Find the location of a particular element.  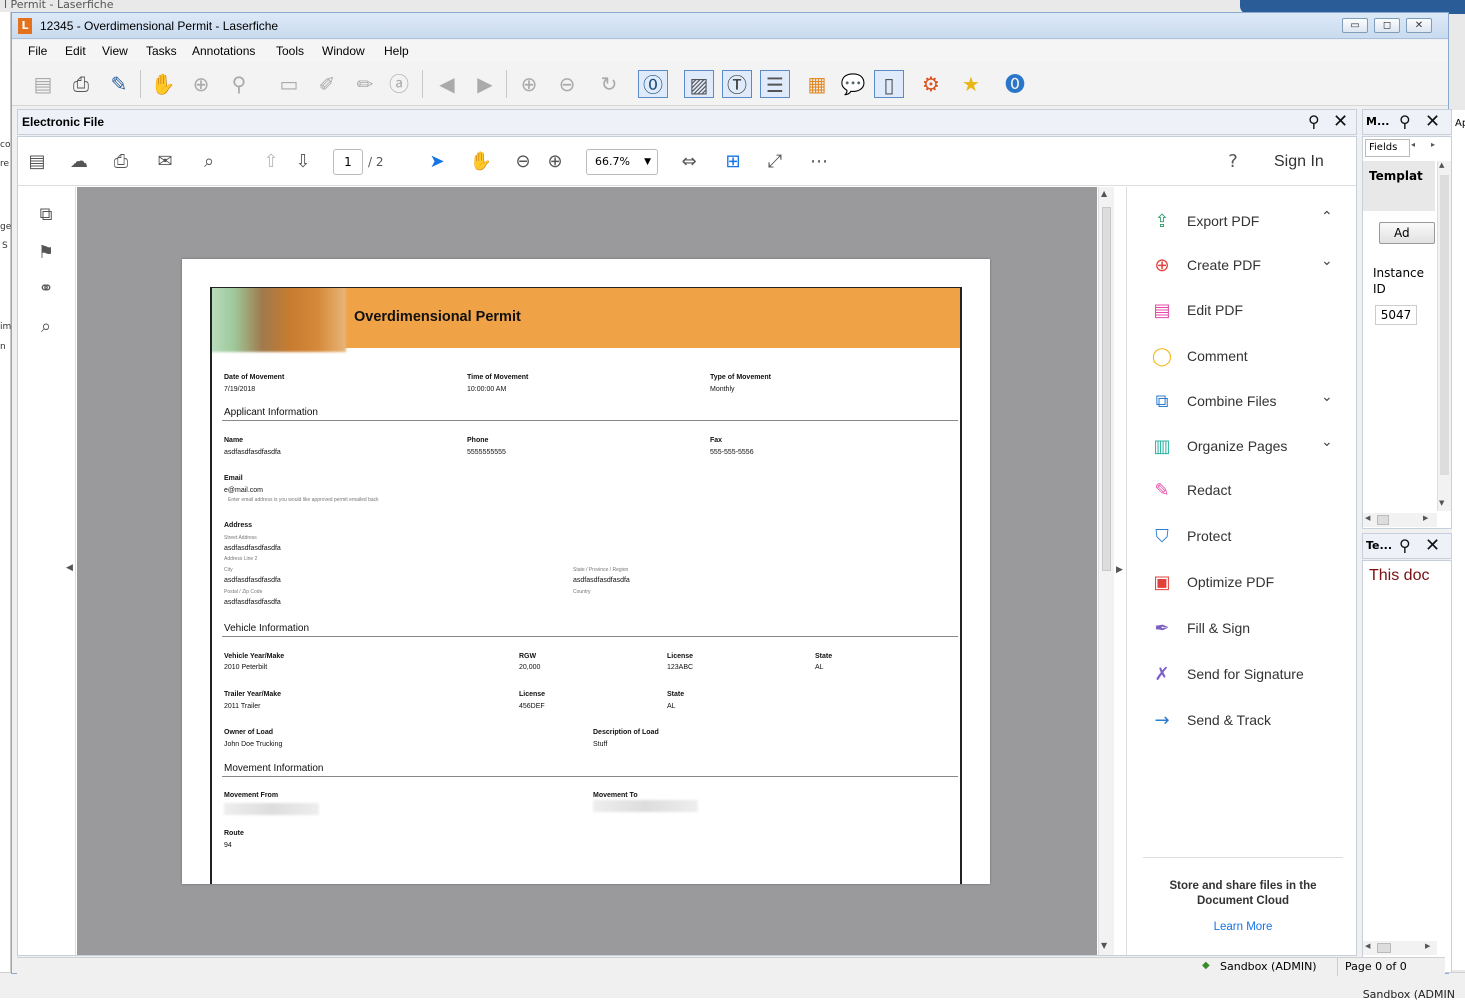

tab-scroll-left-icon: ◂ is located at coordinates (1413, 144).